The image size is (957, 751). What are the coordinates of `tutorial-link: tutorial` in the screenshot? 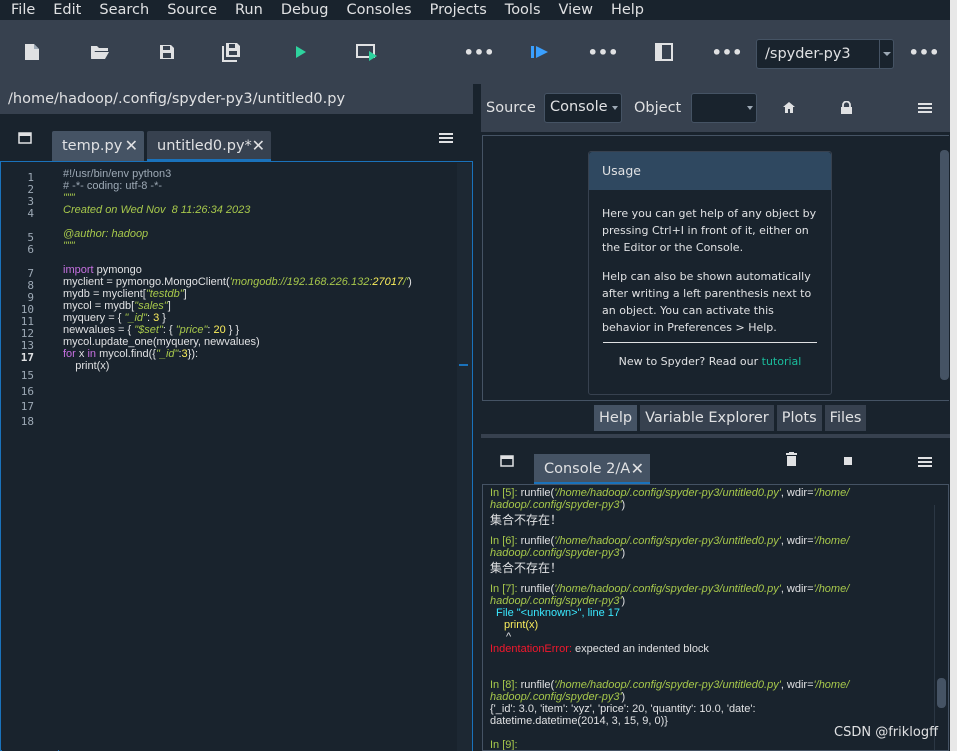 It's located at (782, 361).